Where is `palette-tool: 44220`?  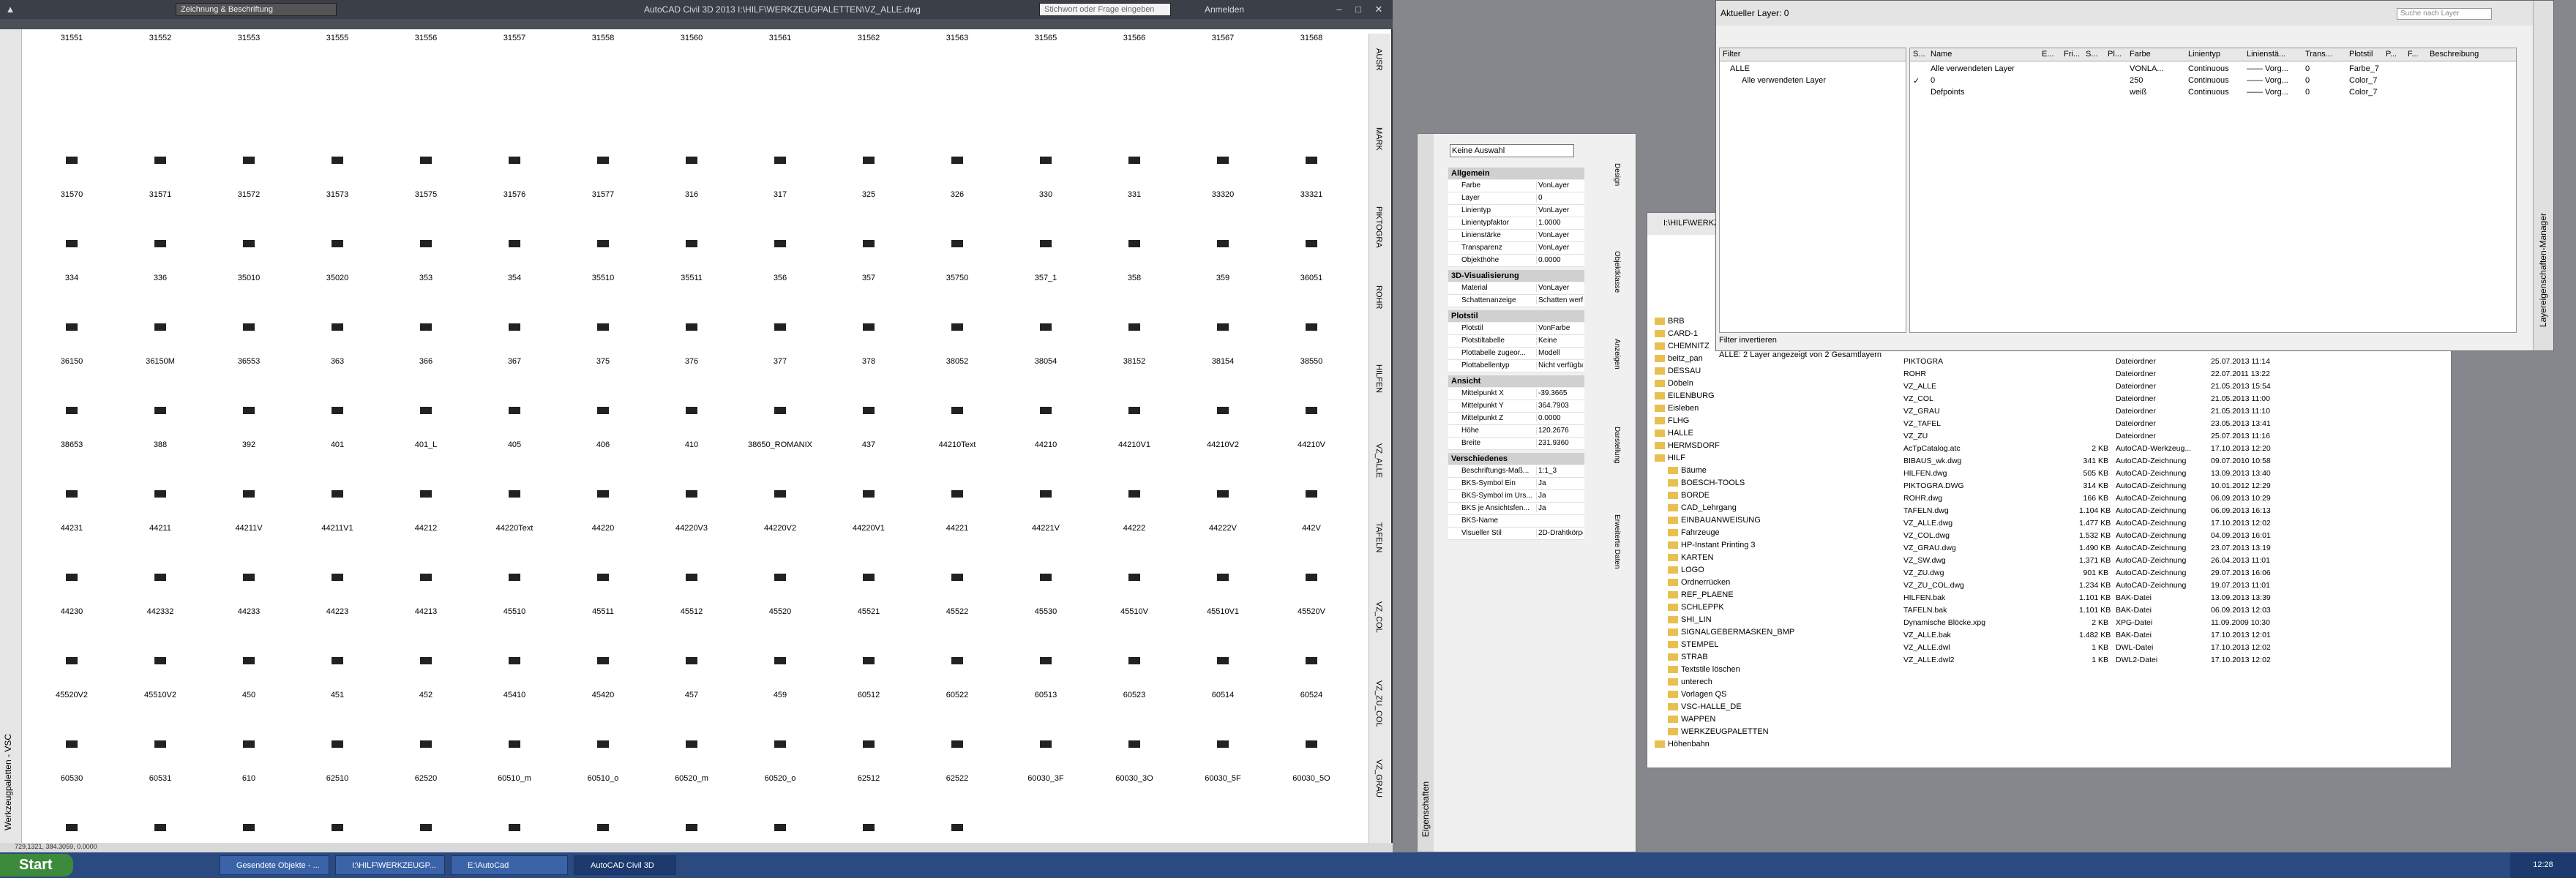 palette-tool: 44220 is located at coordinates (603, 497).